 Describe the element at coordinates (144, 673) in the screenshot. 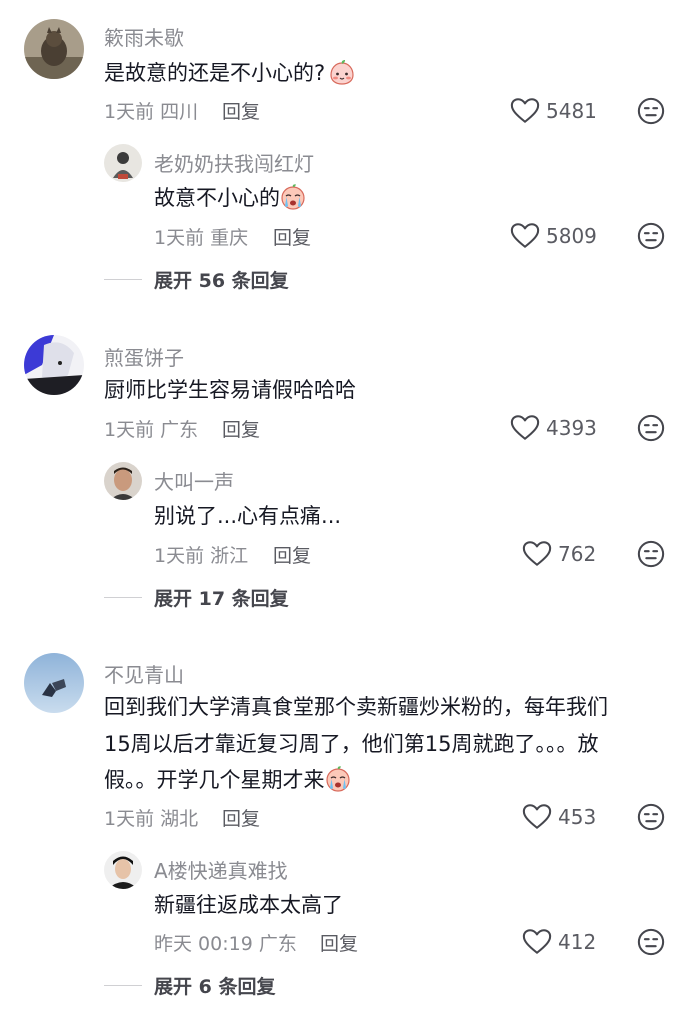

I see `username: 不见青山` at that location.